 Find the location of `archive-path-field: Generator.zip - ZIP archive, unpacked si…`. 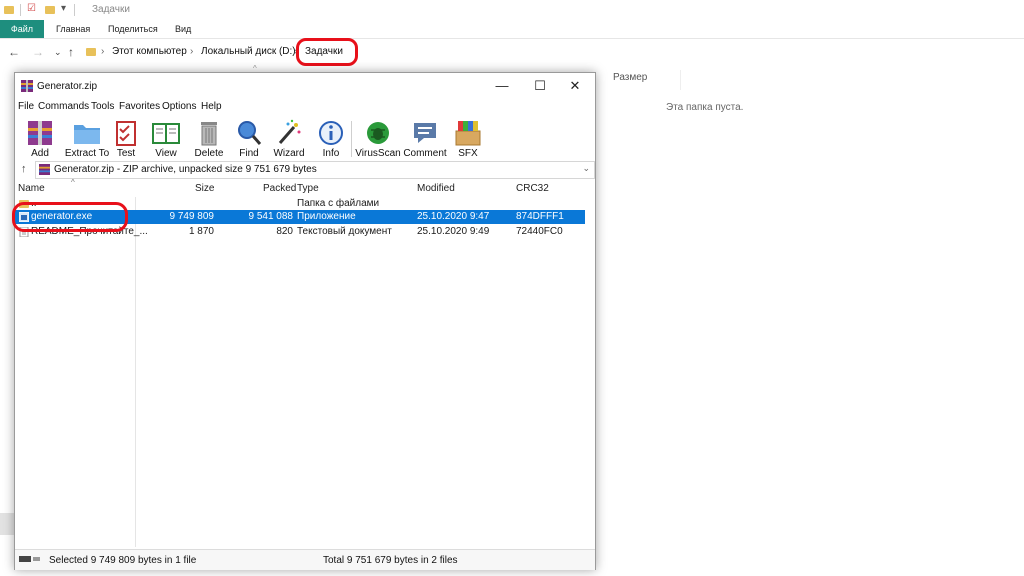

archive-path-field: Generator.zip - ZIP archive, unpacked si… is located at coordinates (315, 170).